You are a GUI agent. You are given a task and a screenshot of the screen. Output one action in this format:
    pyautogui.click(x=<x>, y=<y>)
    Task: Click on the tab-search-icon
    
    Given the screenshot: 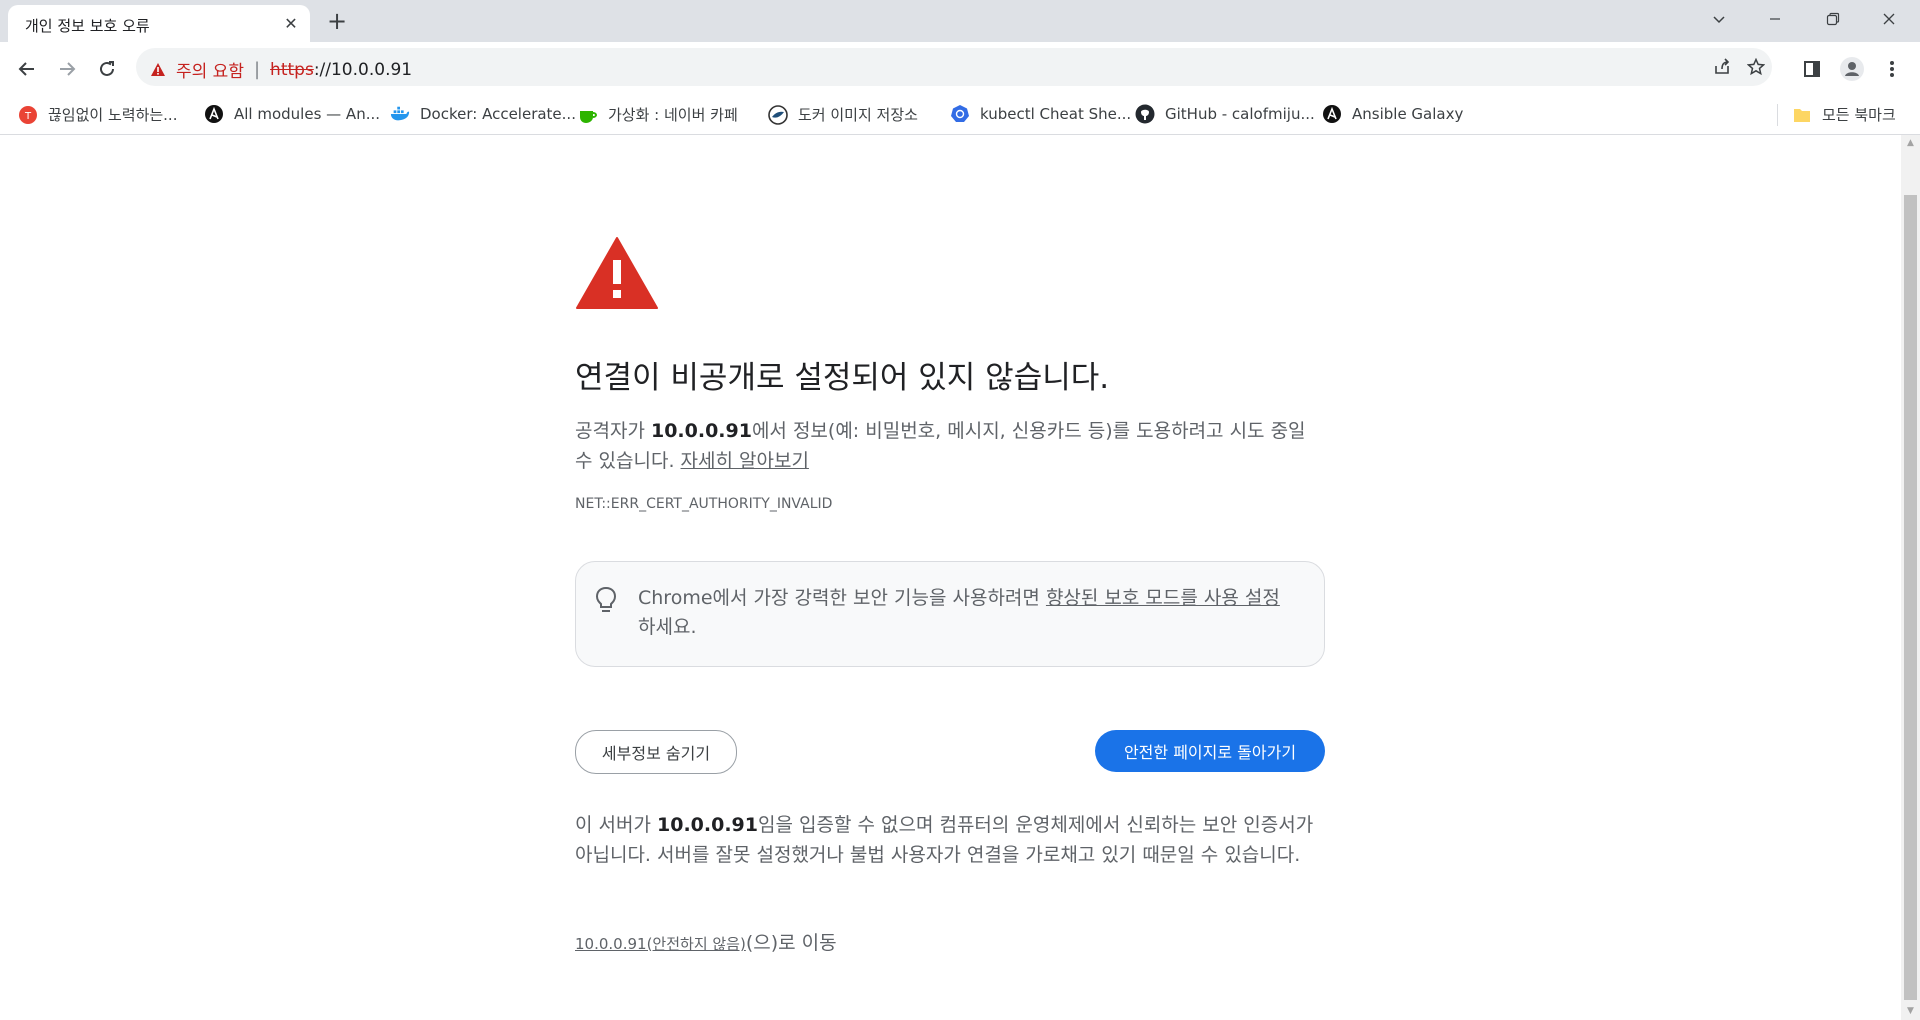 What is the action you would take?
    pyautogui.click(x=1719, y=19)
    